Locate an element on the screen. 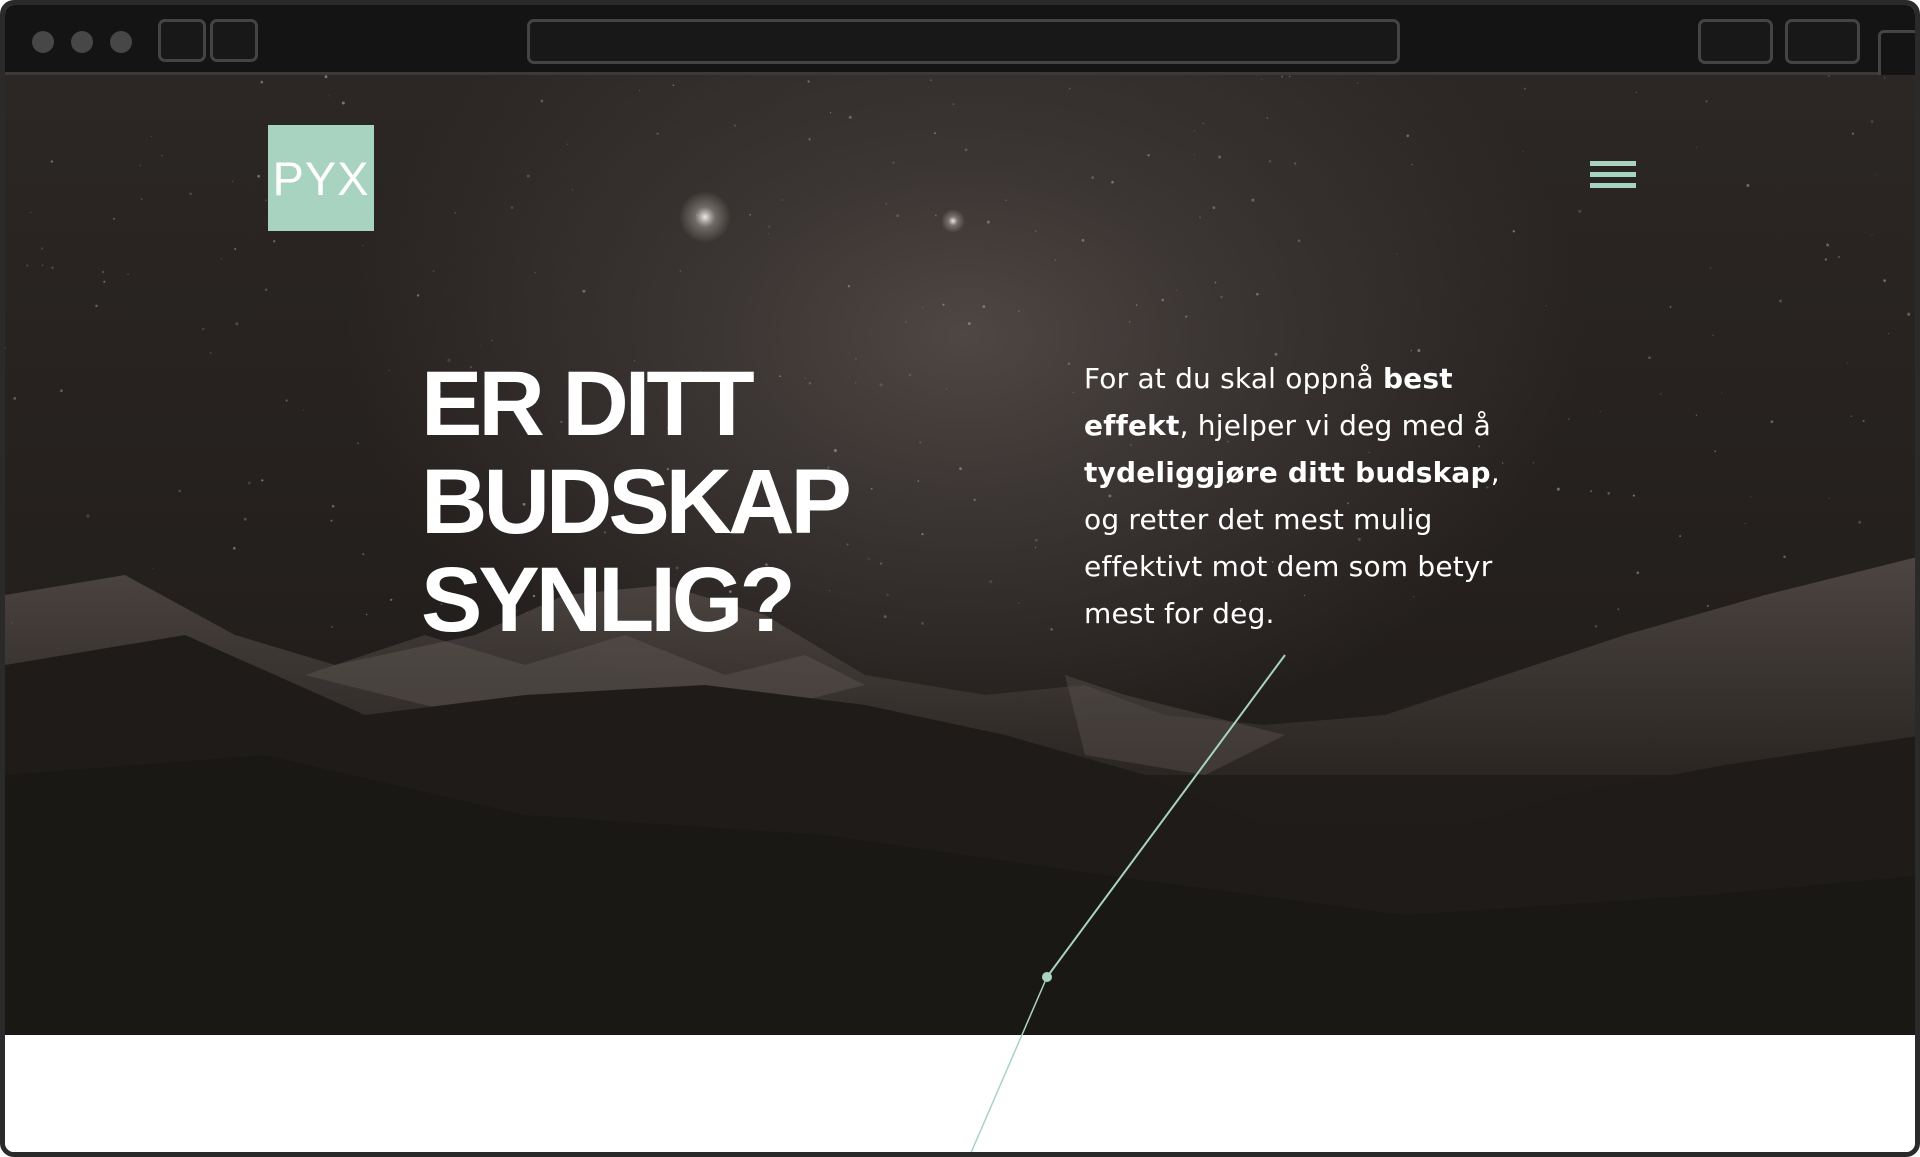 This screenshot has width=1920, height=1157. intro-part-1: For at du skal oppnå is located at coordinates (1233, 378).